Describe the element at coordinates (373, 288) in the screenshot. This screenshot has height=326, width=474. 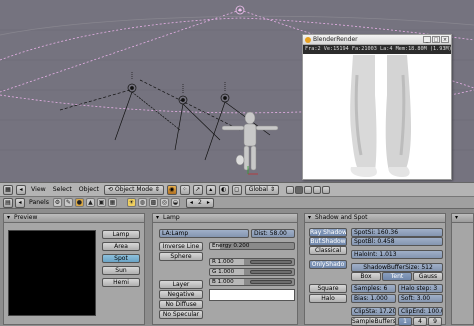
I see `samples-field: Samples: 6` at that location.